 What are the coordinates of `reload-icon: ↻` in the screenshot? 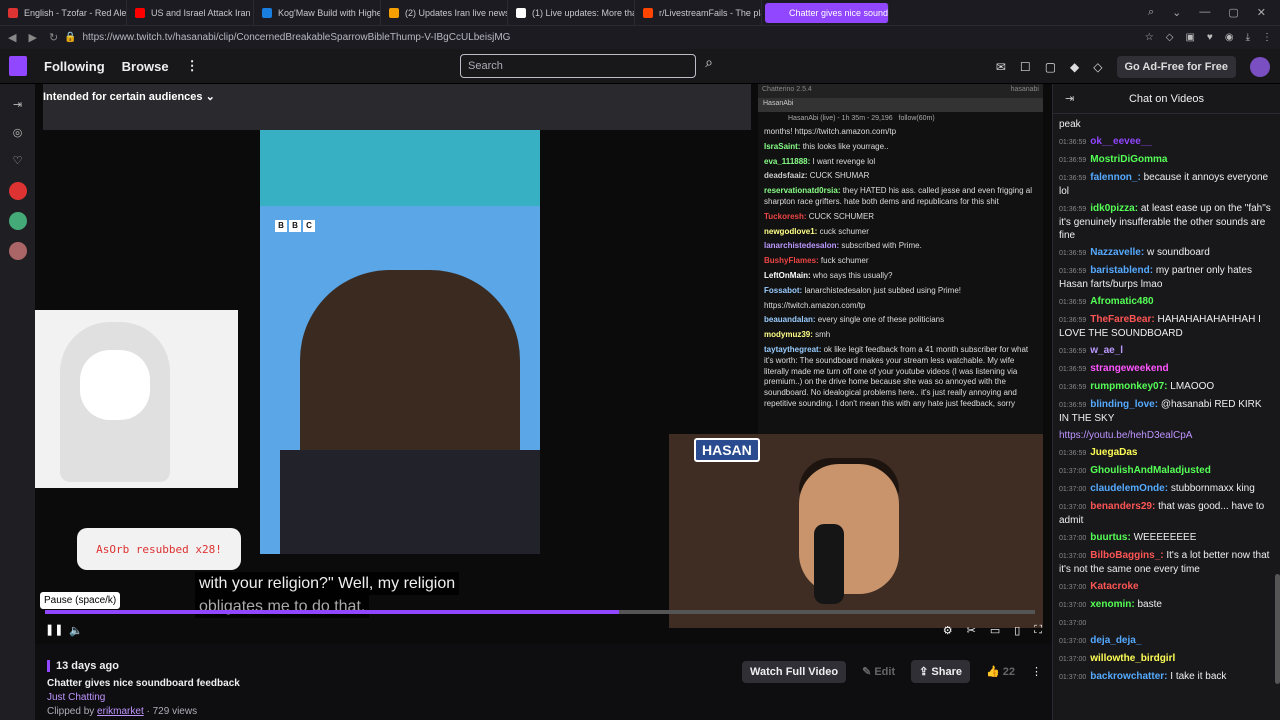 It's located at (53, 37).